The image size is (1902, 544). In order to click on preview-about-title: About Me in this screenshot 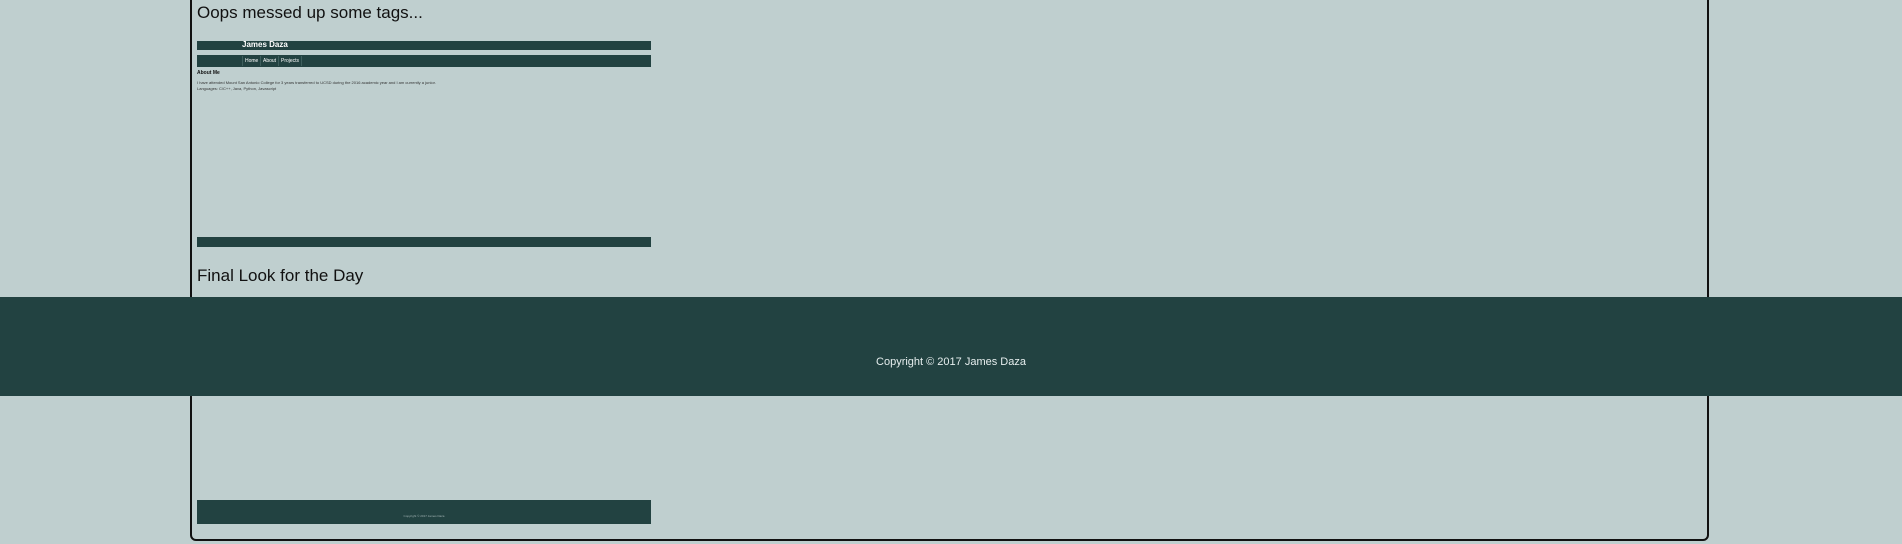, I will do `click(208, 73)`.